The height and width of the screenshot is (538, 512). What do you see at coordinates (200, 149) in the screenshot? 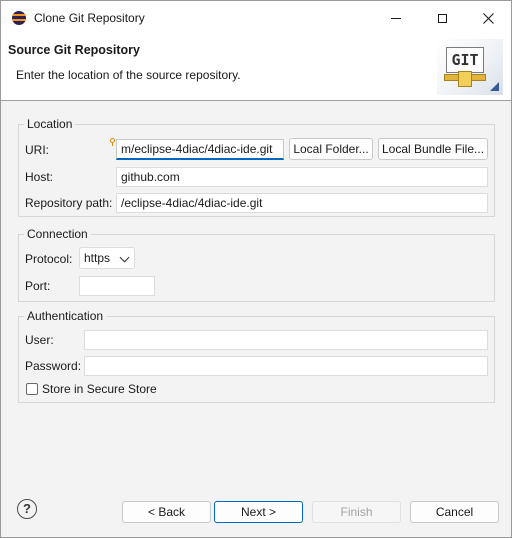
I see `uri-input: m/eclipse-4diac/4diac-ide.git` at bounding box center [200, 149].